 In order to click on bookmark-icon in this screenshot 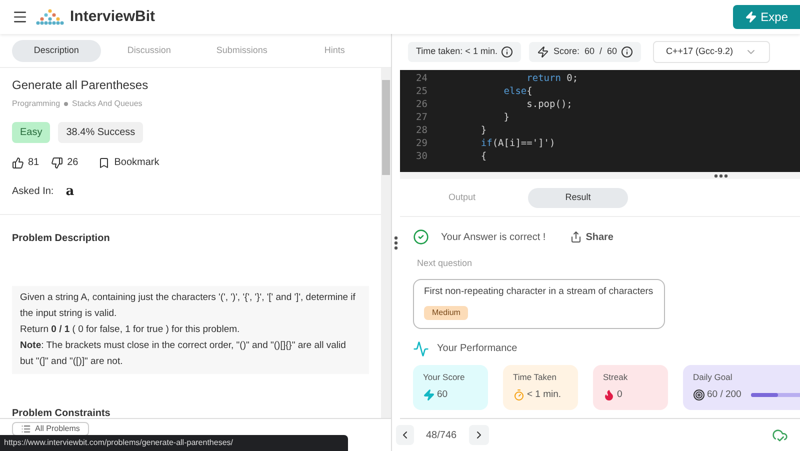, I will do `click(104, 162)`.